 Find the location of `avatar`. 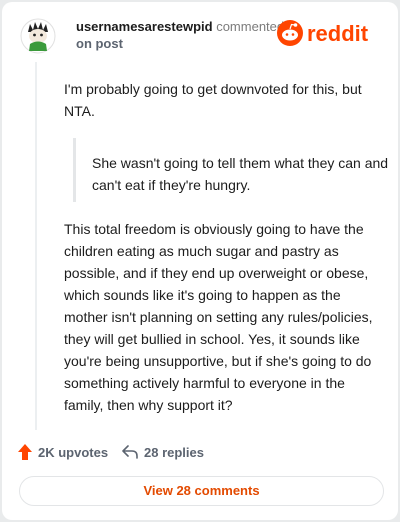

avatar is located at coordinates (38, 36).